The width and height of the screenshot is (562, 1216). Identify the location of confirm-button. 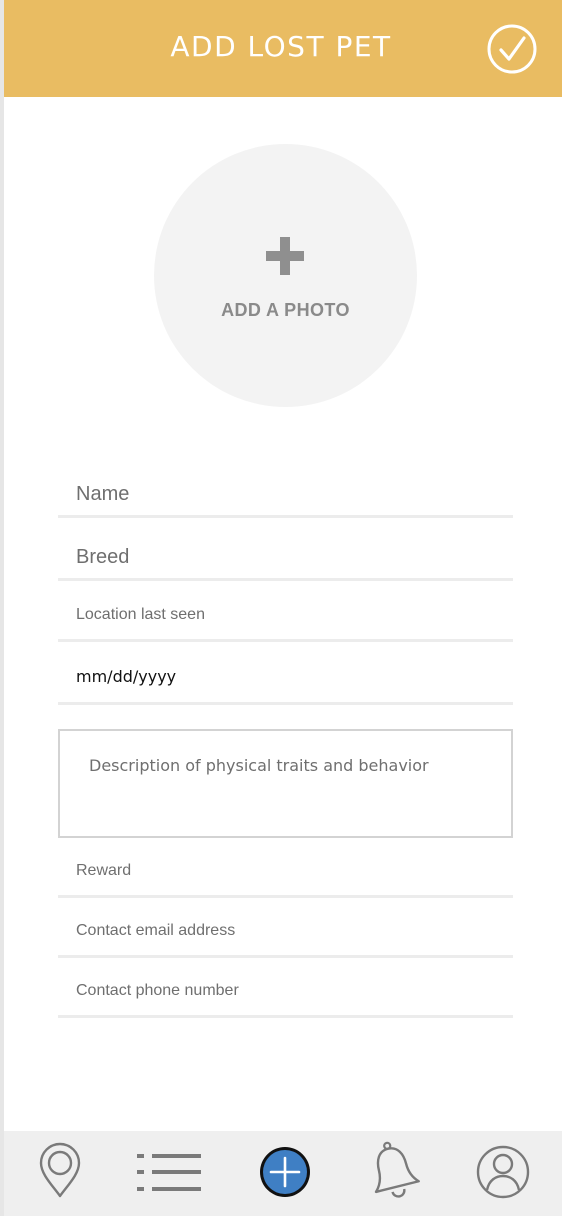
(512, 49).